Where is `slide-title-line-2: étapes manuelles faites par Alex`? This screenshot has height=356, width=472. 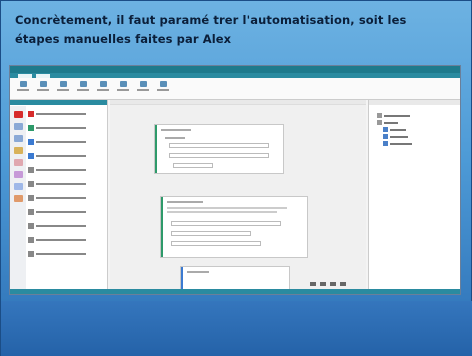
slide-title-line-2: étapes manuelles faites par Alex is located at coordinates (123, 39).